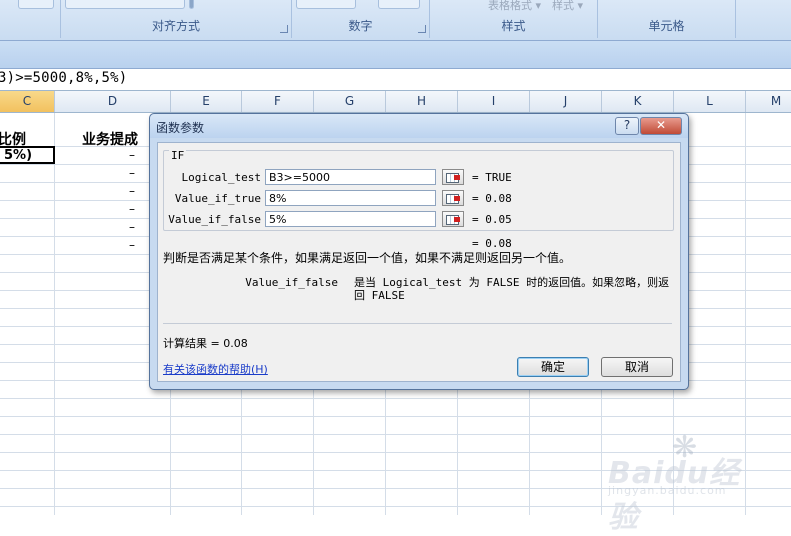 This screenshot has width=791, height=536. I want to click on column-header-e: E, so click(206, 101).